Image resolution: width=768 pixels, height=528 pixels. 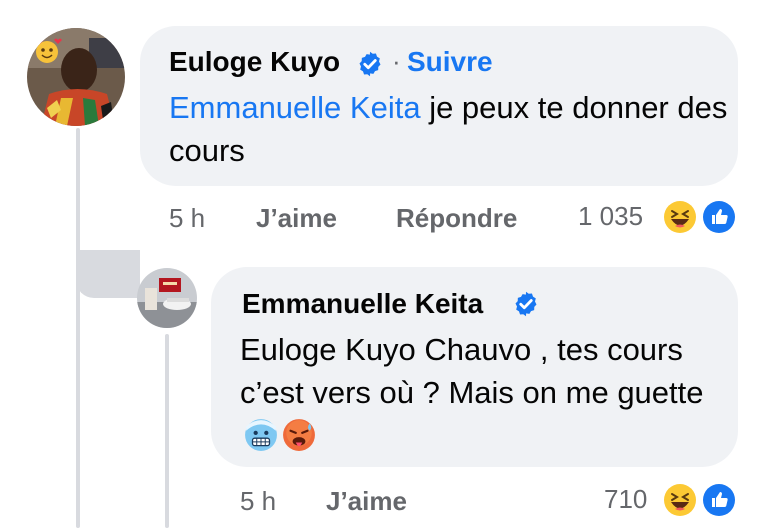 I want to click on avatar-emmanuelle-keita, so click(x=167, y=298).